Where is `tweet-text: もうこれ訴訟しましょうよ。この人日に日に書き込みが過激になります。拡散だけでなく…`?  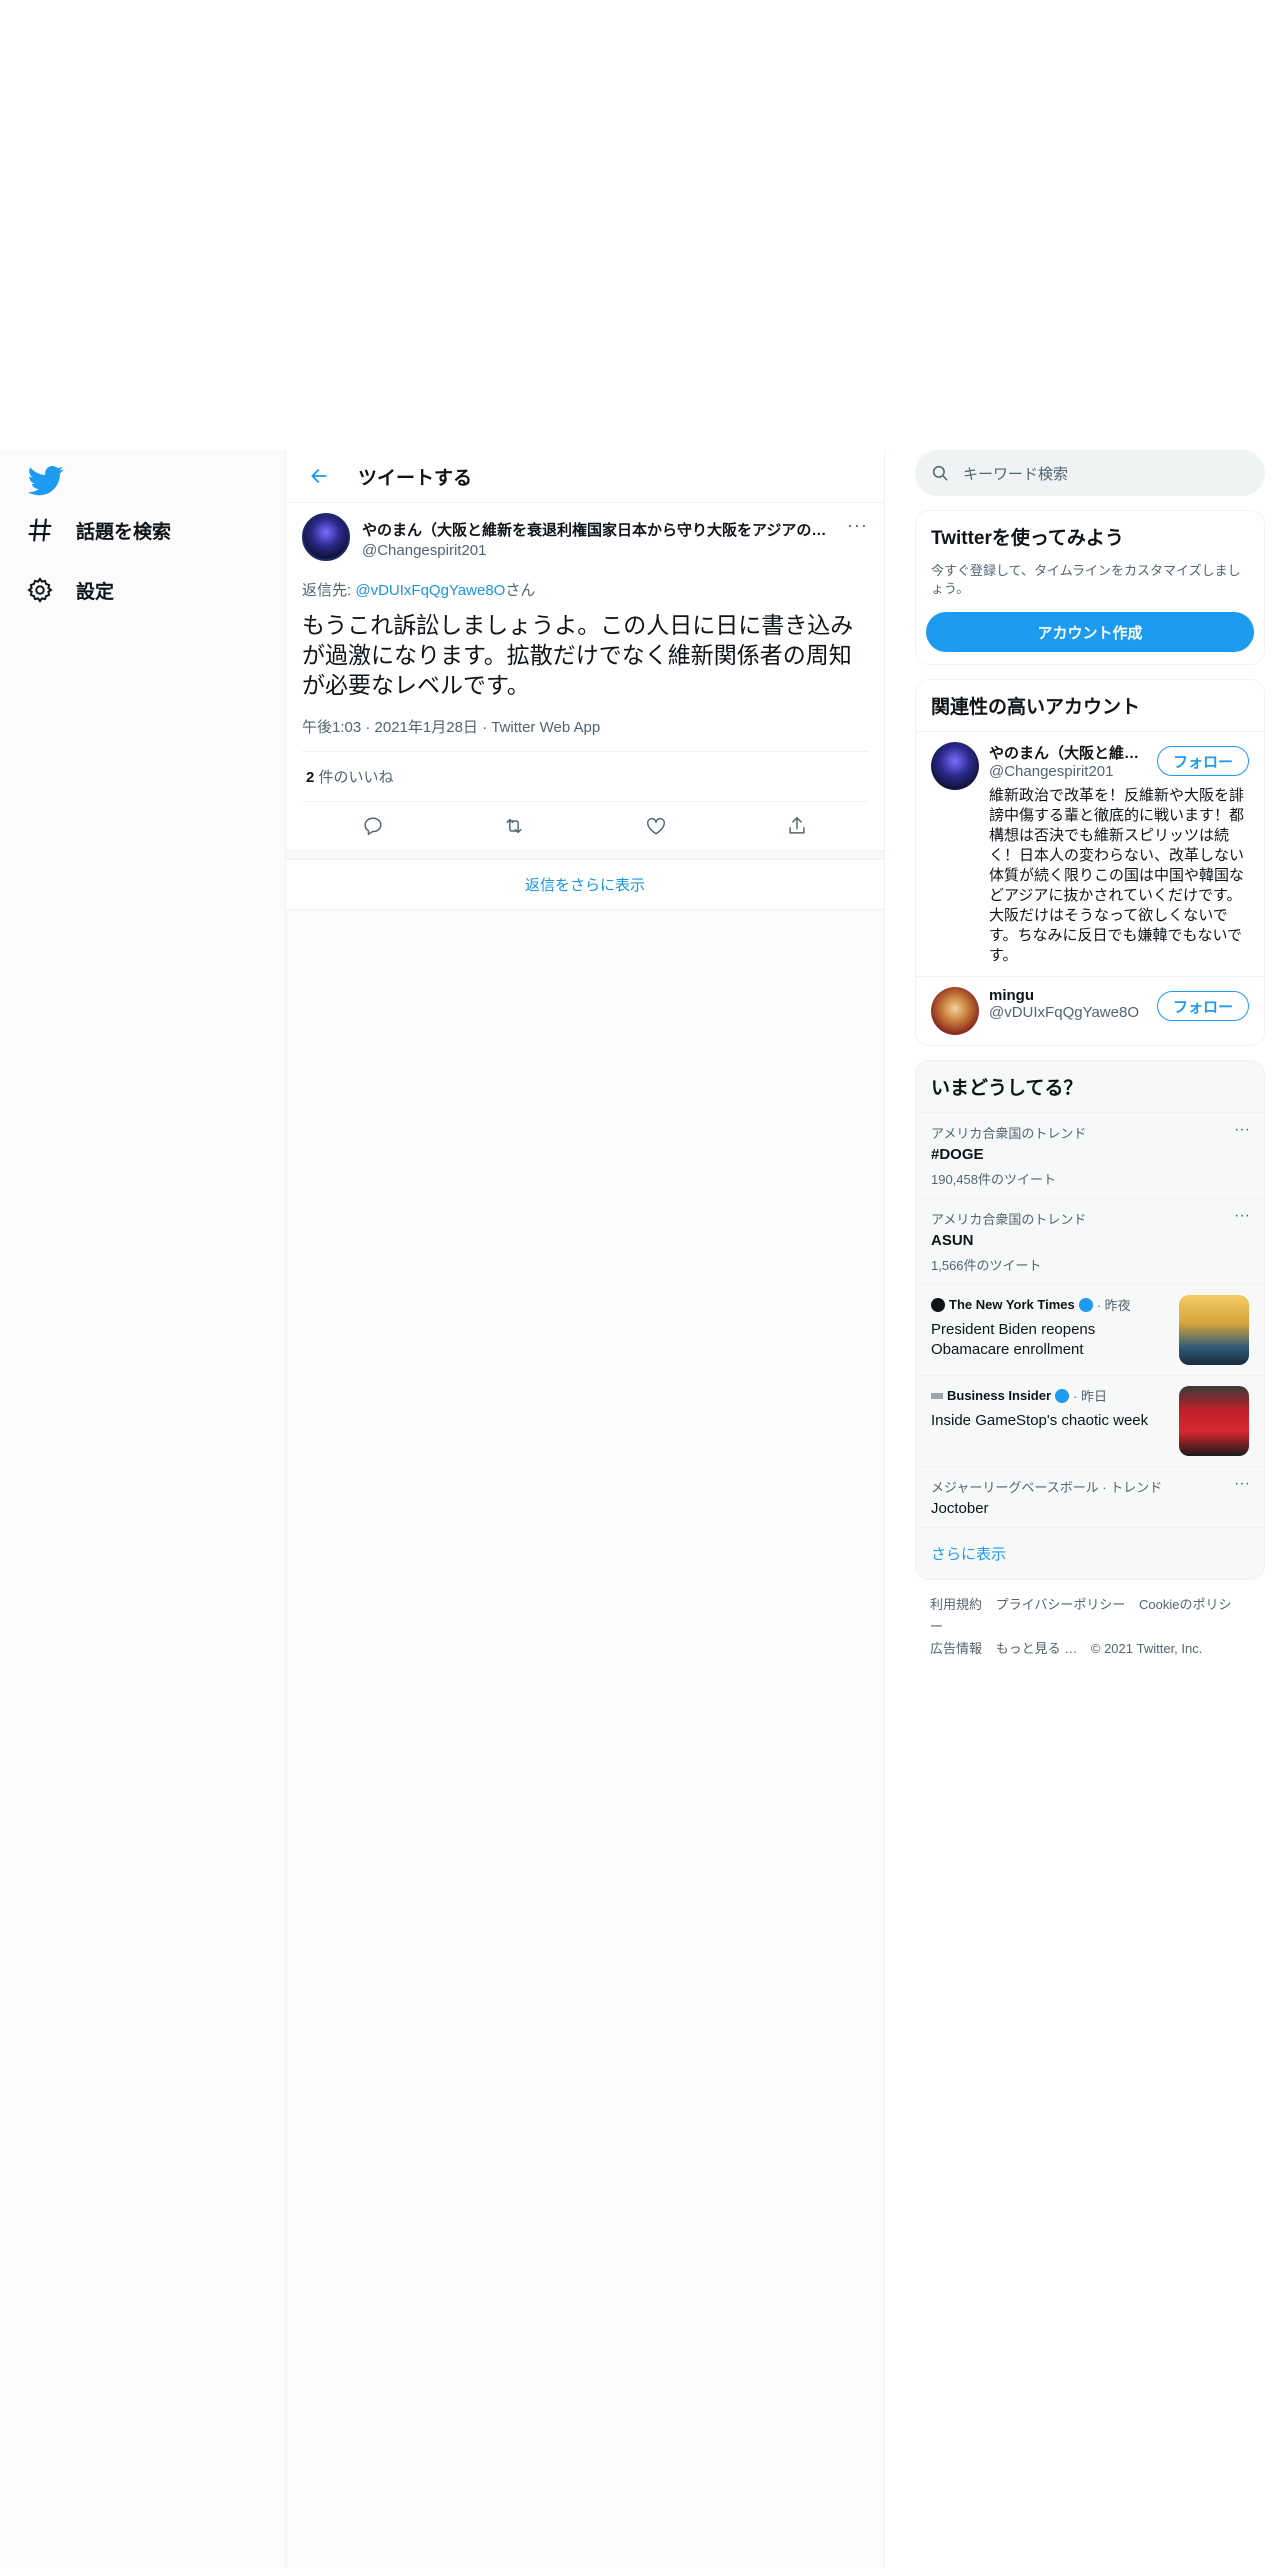
tweet-text: もうこれ訴訟しましょうよ。この人日に日に書き込みが過激になります。拡散だけでなく… is located at coordinates (578, 655).